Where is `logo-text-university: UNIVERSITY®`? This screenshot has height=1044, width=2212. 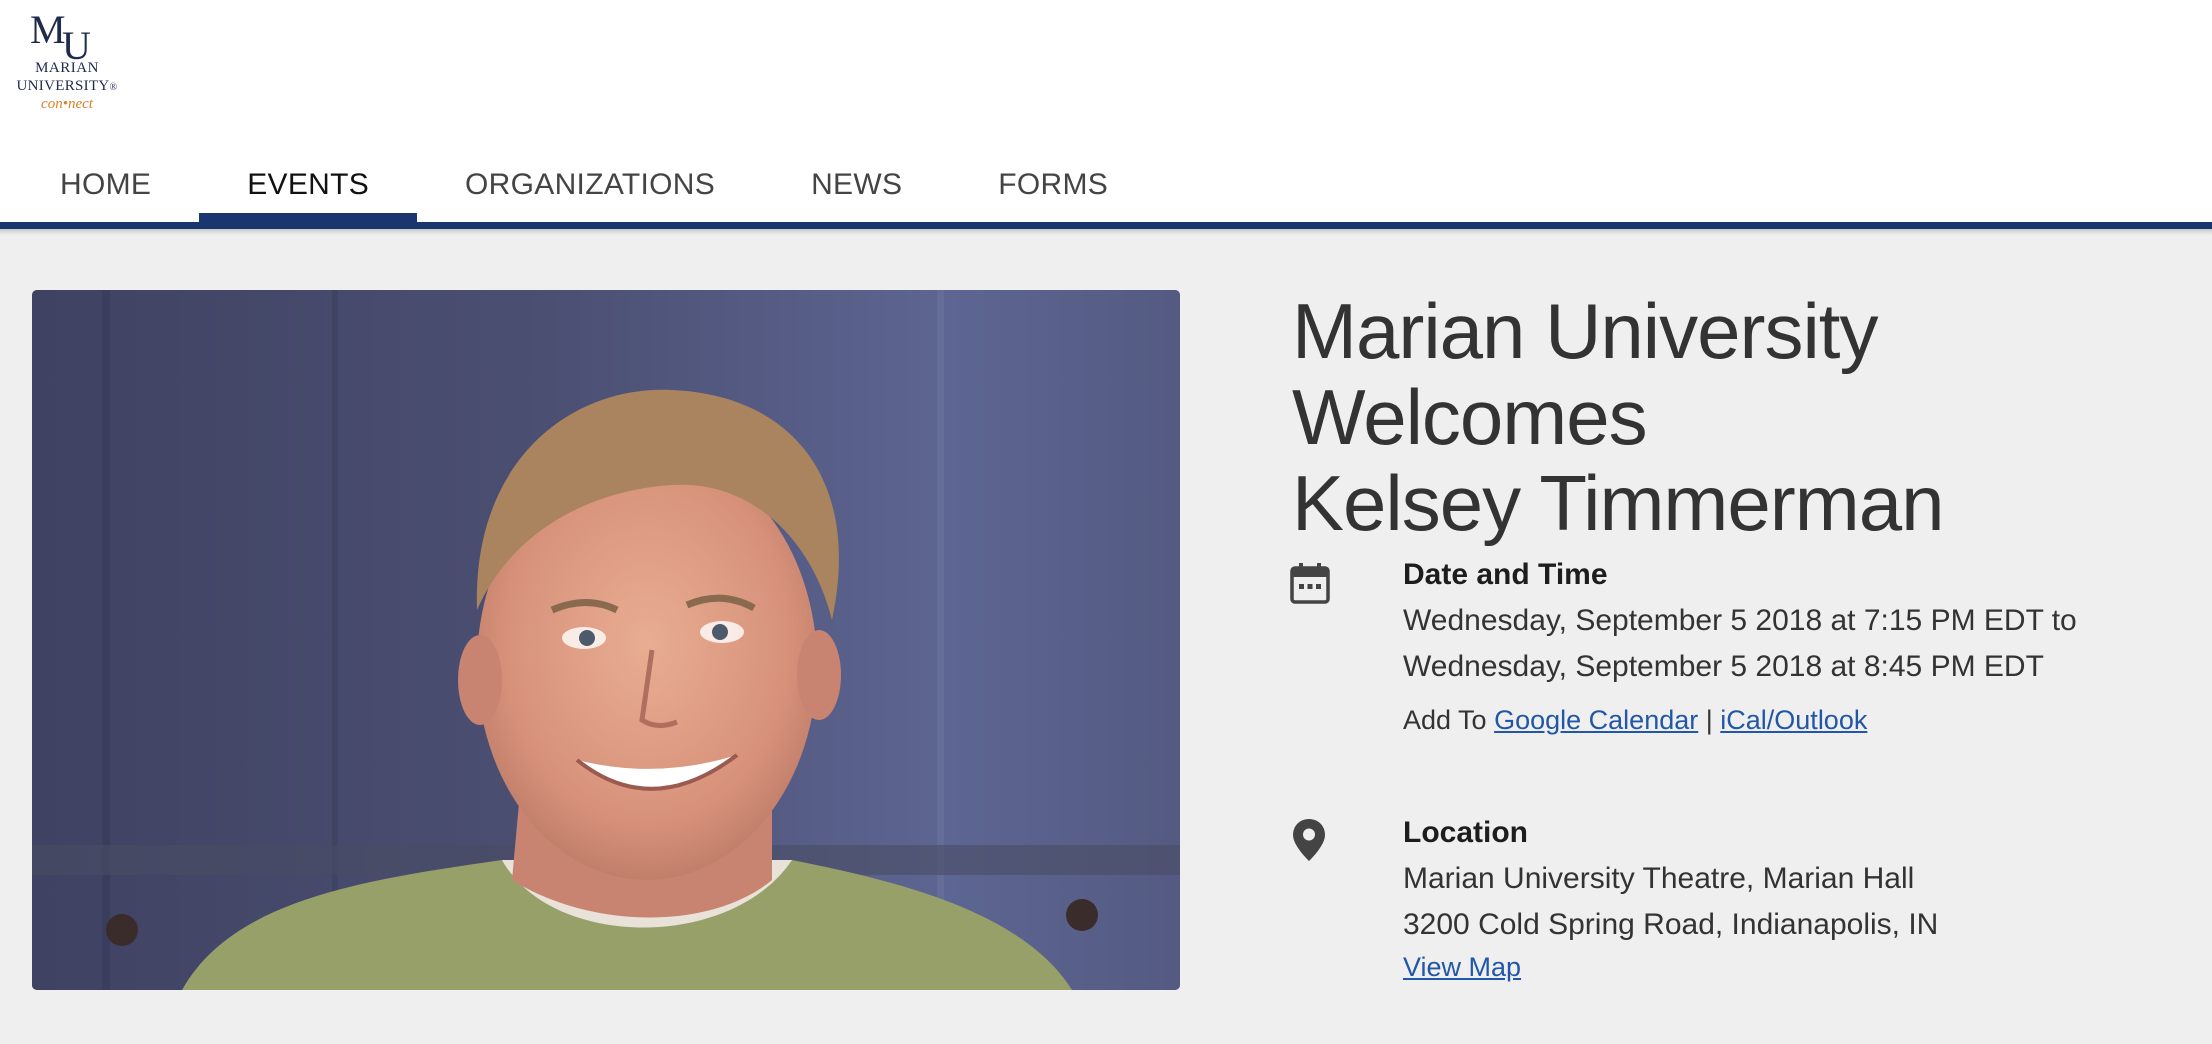 logo-text-university: UNIVERSITY® is located at coordinates (67, 86).